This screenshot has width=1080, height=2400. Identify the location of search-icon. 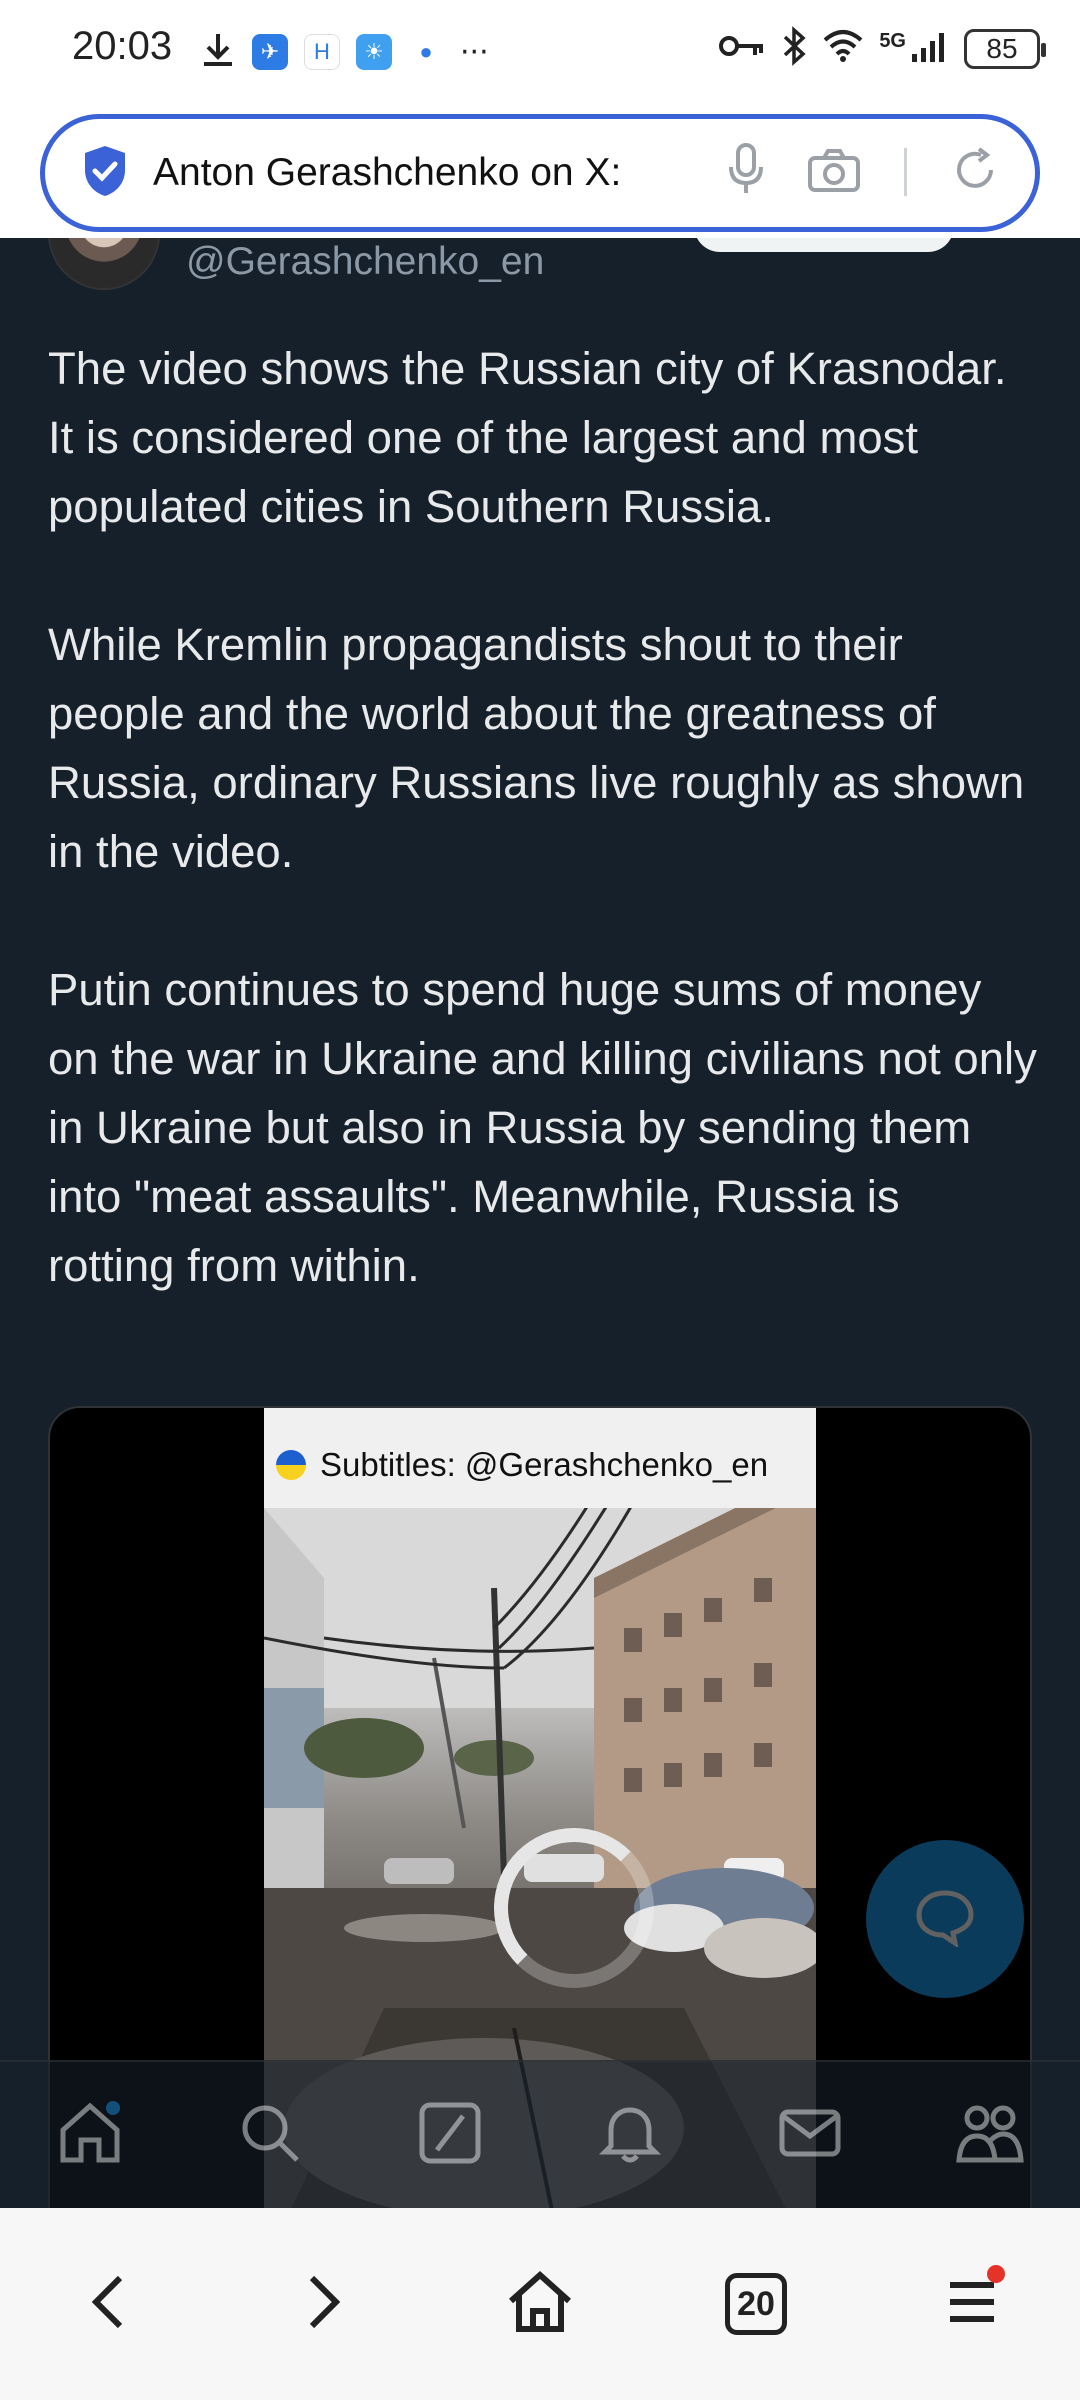
(270, 2135).